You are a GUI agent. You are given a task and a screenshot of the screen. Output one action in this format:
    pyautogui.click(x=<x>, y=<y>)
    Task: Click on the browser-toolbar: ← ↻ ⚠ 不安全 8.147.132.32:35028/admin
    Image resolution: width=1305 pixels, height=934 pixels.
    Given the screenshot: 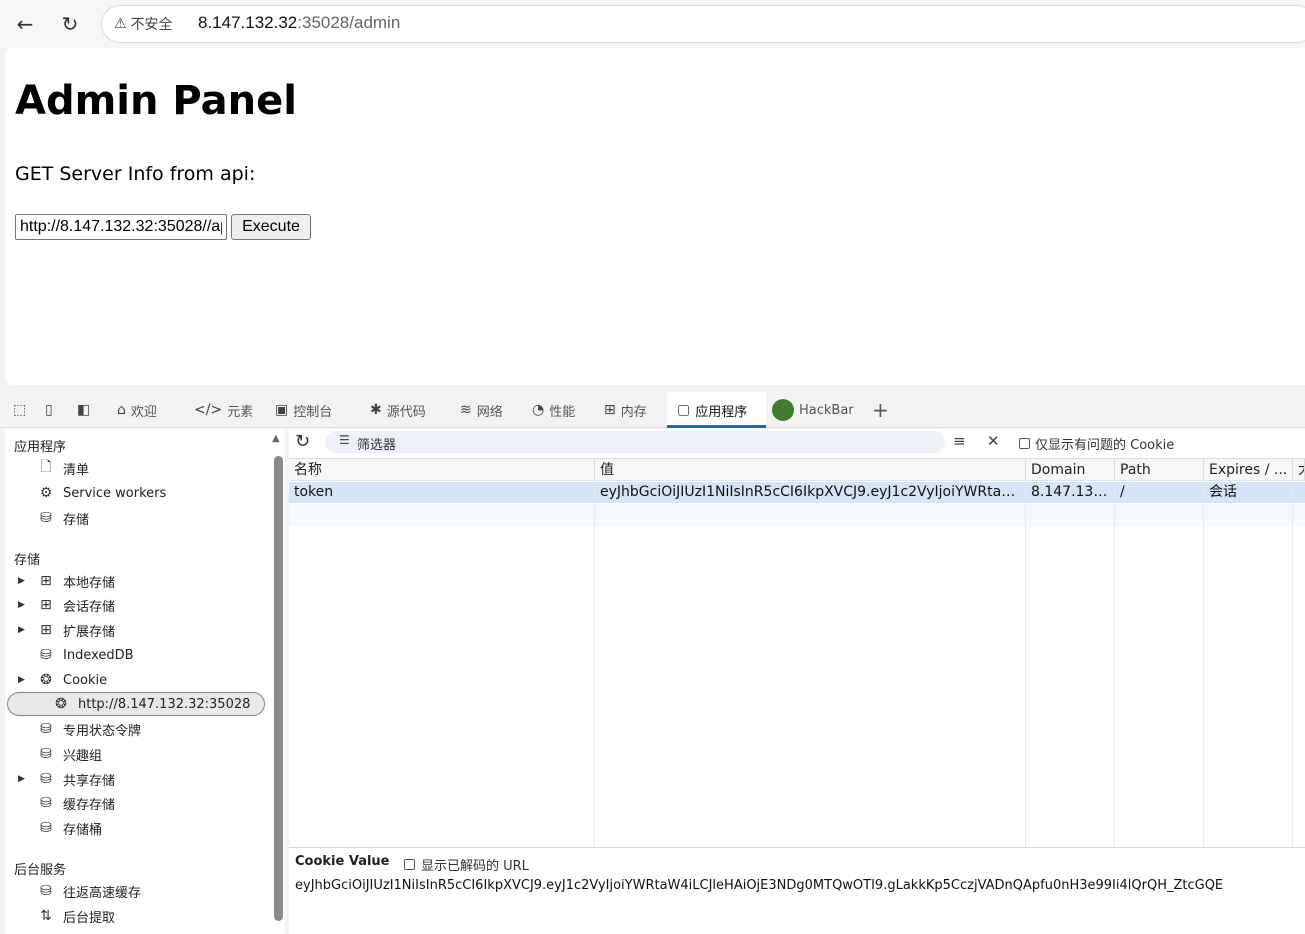 What is the action you would take?
    pyautogui.click(x=652, y=24)
    